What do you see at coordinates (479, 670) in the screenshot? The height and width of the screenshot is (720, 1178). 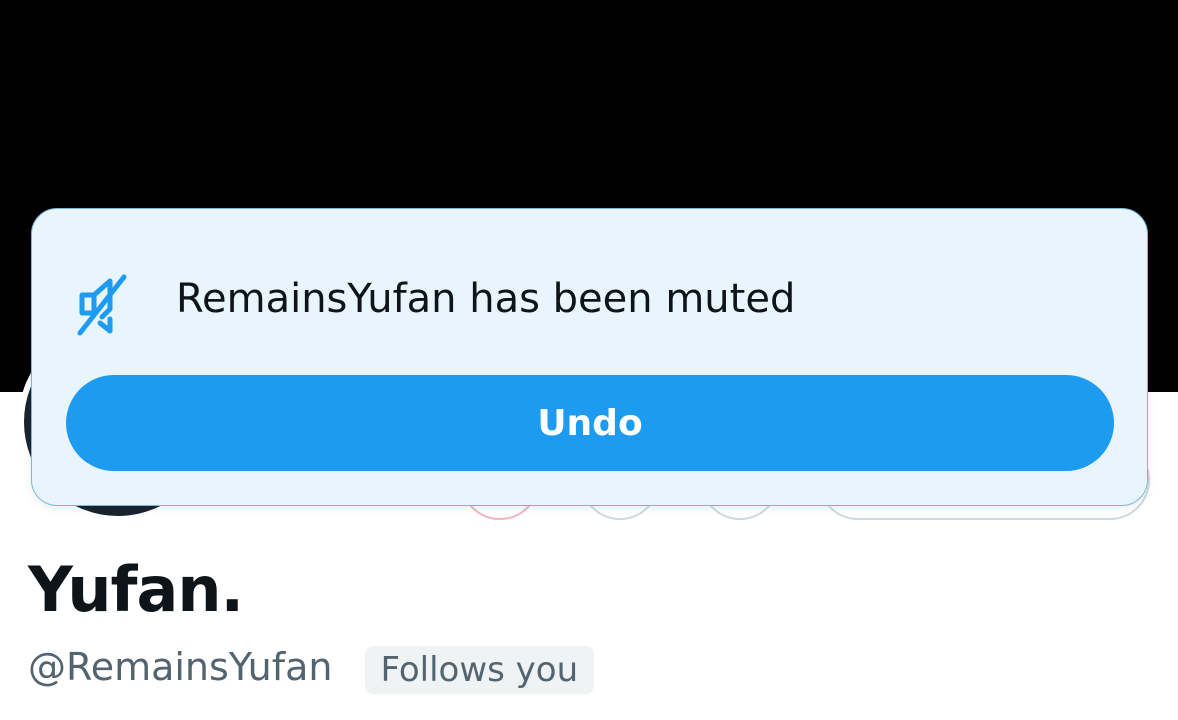 I see `follows-you-badge: Follows you` at bounding box center [479, 670].